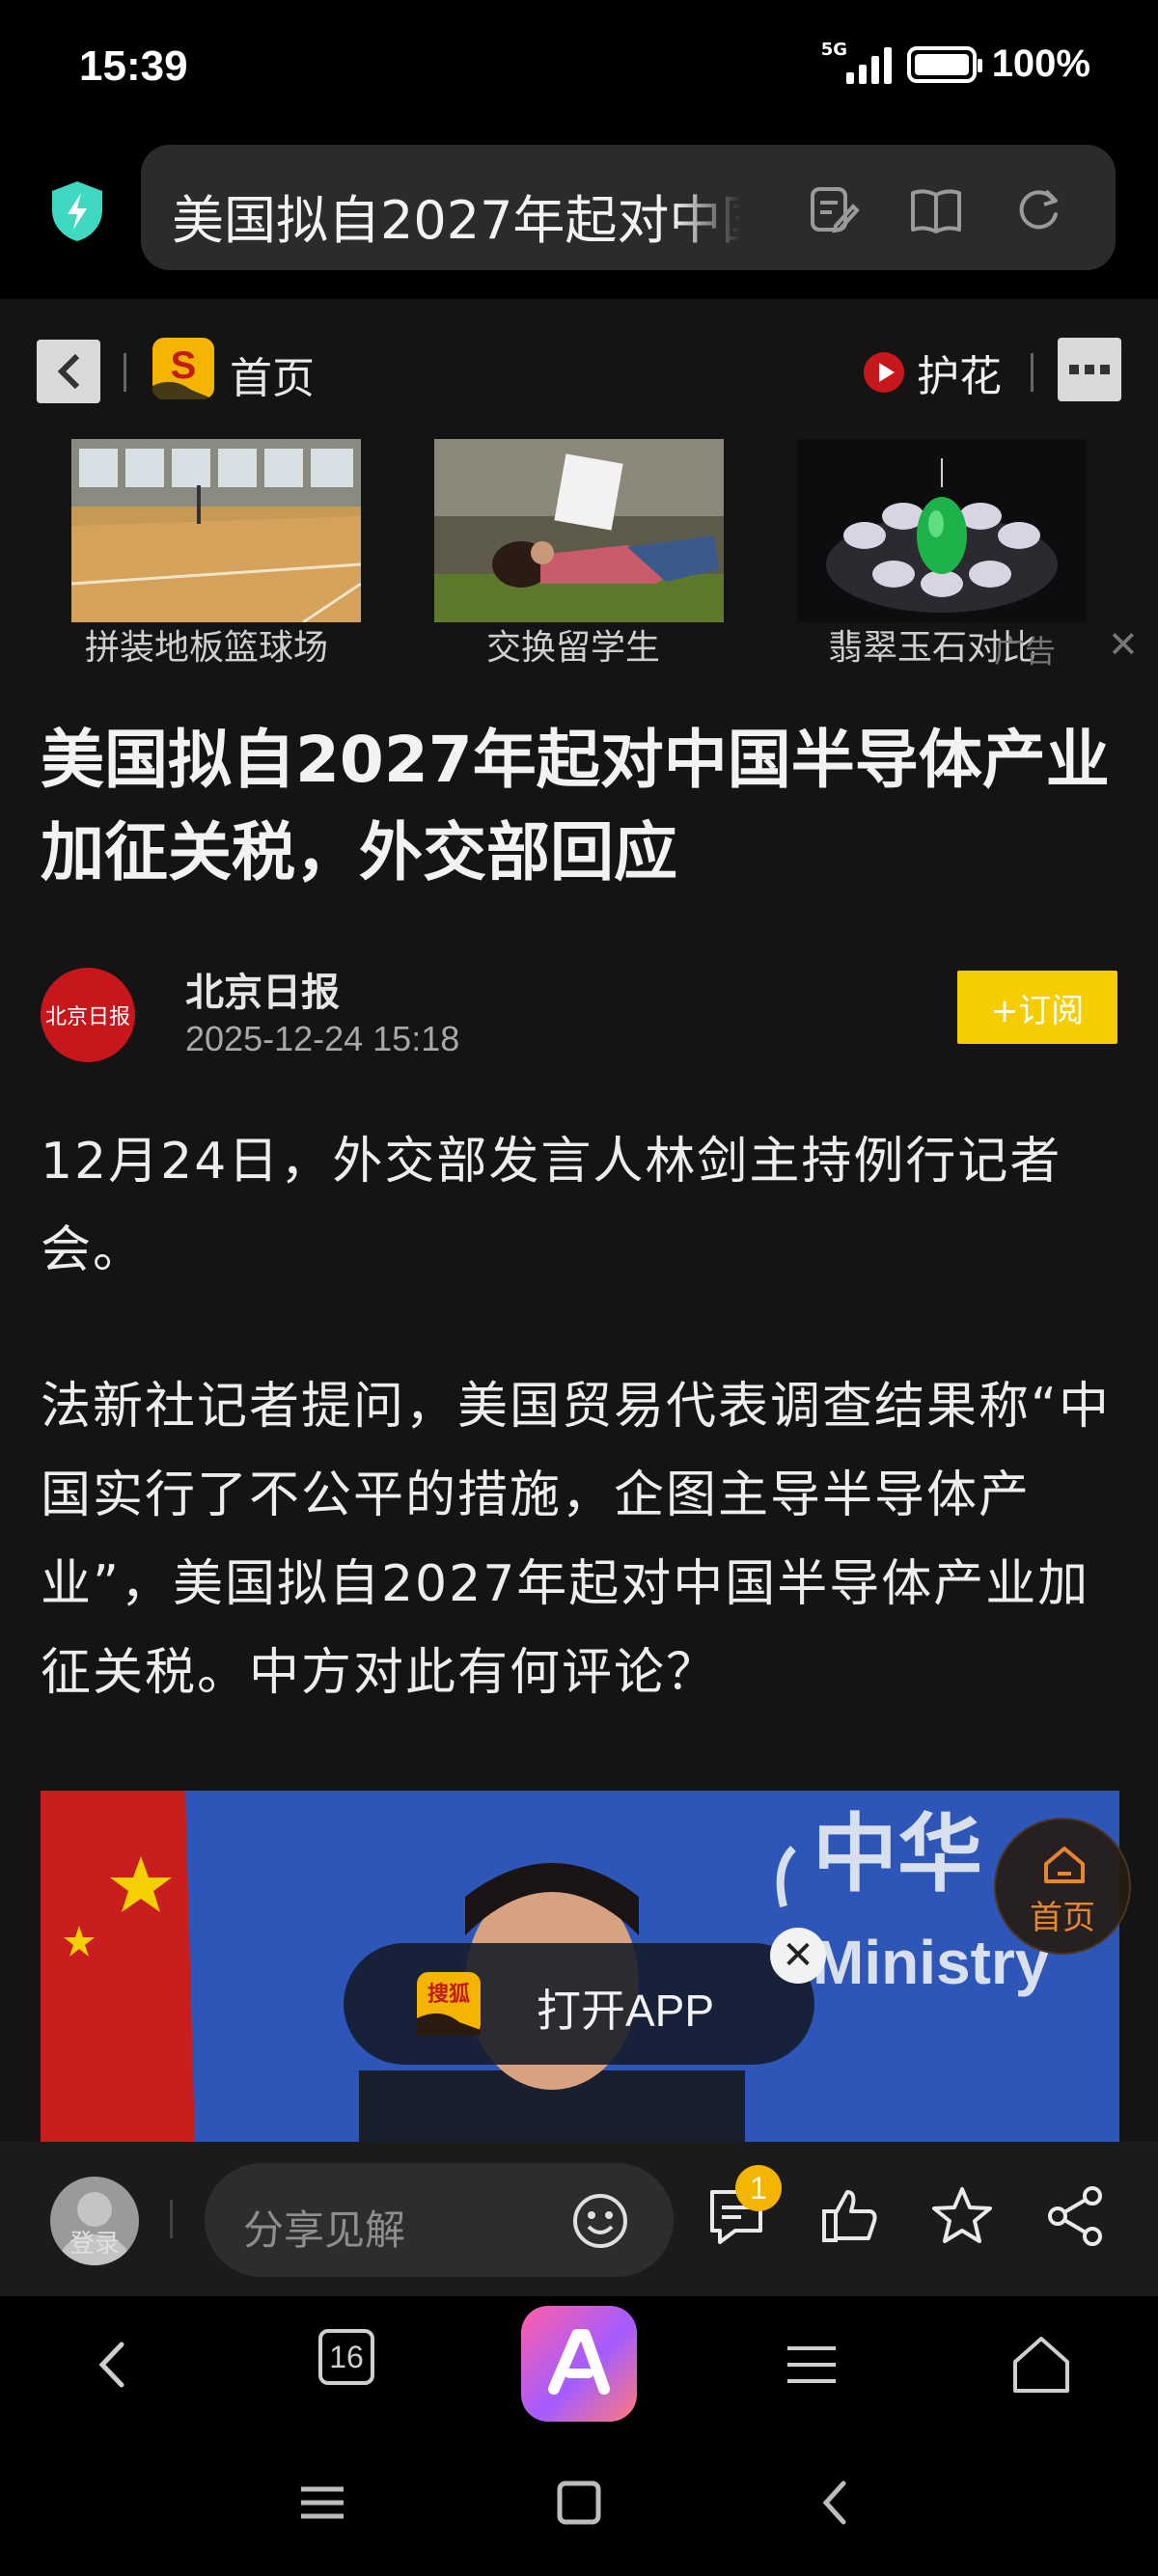 The height and width of the screenshot is (2576, 1158). What do you see at coordinates (551, 1206) in the screenshot?
I see `article-paragraph: 12月24日，外交部发言人林剑主持例行记者会。` at bounding box center [551, 1206].